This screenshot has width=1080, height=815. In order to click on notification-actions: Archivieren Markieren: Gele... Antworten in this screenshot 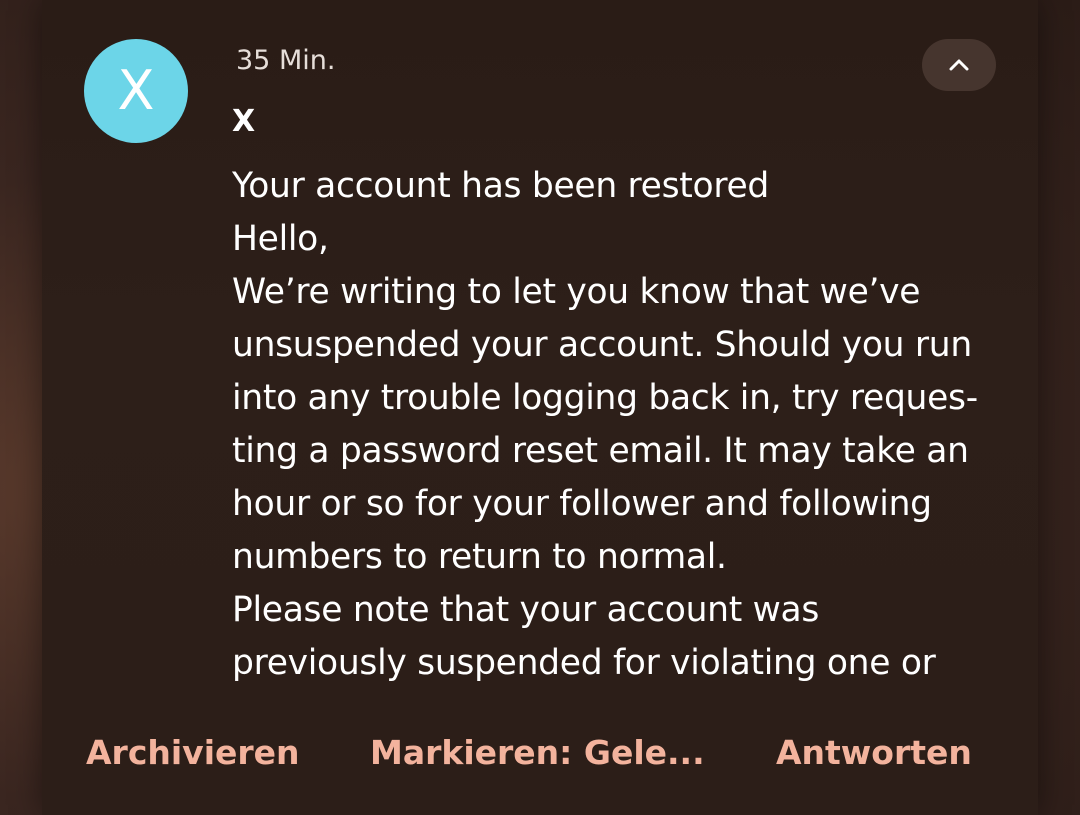, I will do `click(540, 755)`.